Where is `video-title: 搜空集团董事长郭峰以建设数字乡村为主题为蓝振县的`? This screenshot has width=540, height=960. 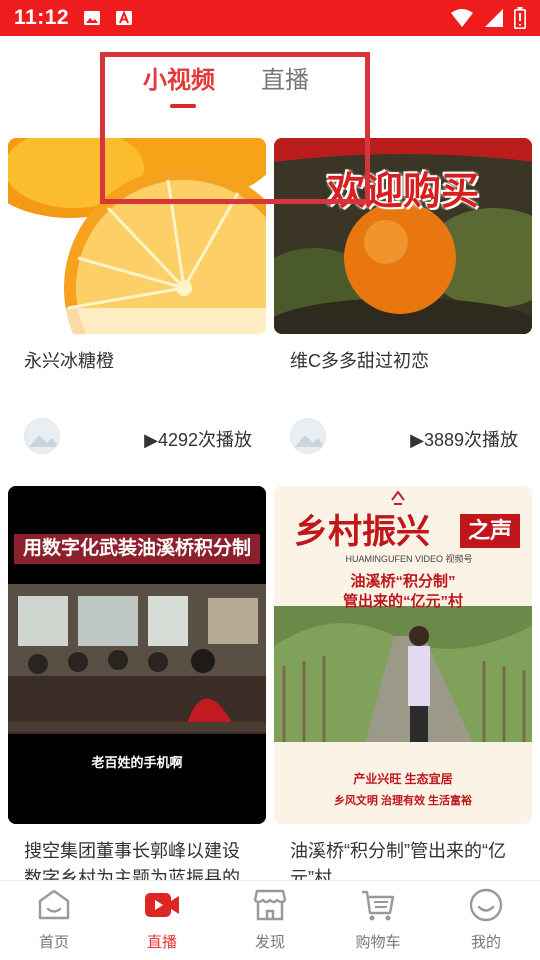
video-title: 搜空集团董事长郭峰以建设数字乡村为主题为蓝振县的 is located at coordinates (140, 859).